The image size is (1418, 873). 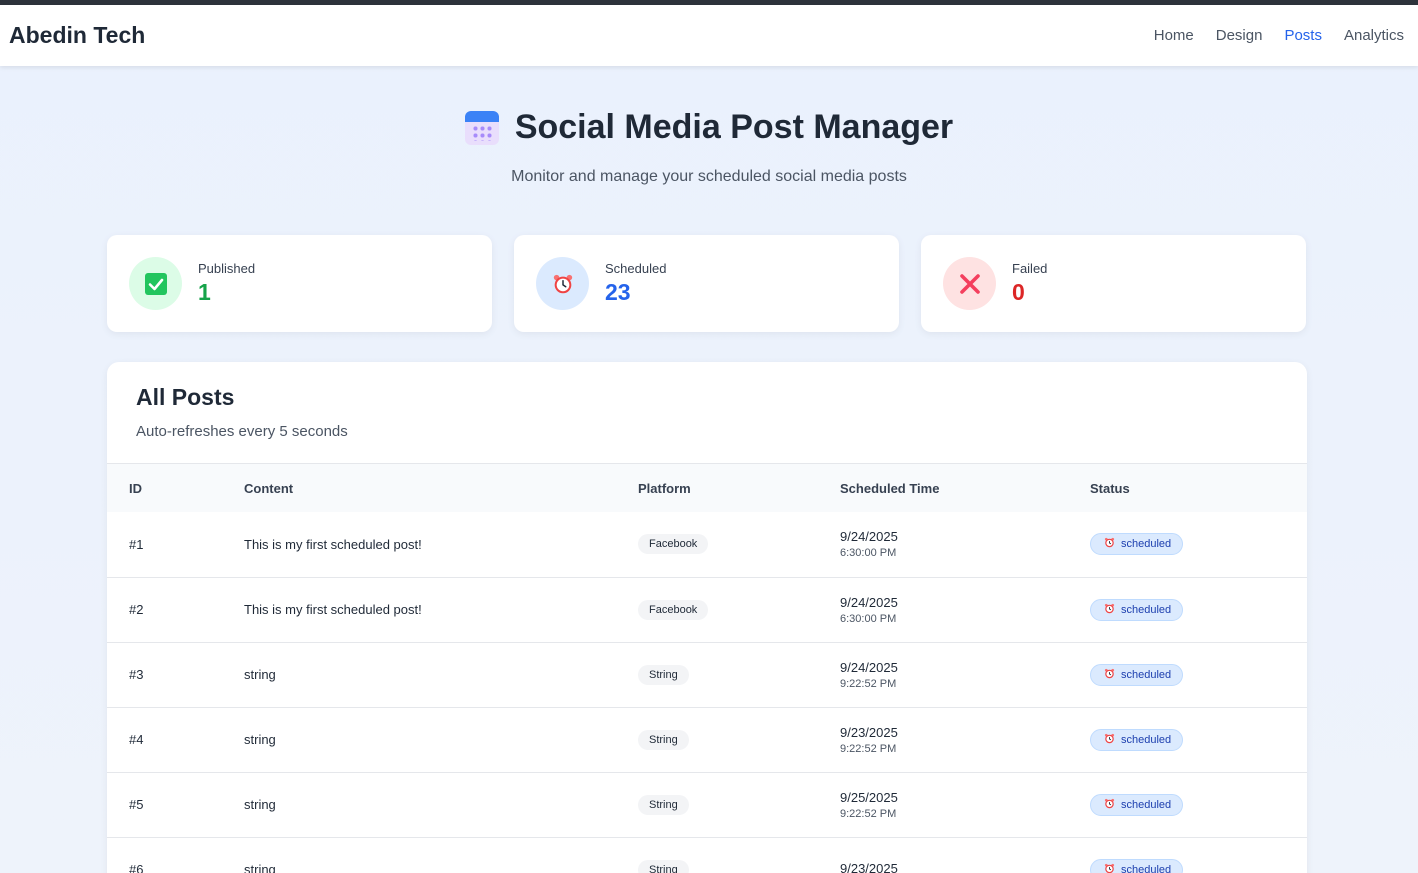 What do you see at coordinates (299, 283) in the screenshot?
I see `stat-card-published: Published 1` at bounding box center [299, 283].